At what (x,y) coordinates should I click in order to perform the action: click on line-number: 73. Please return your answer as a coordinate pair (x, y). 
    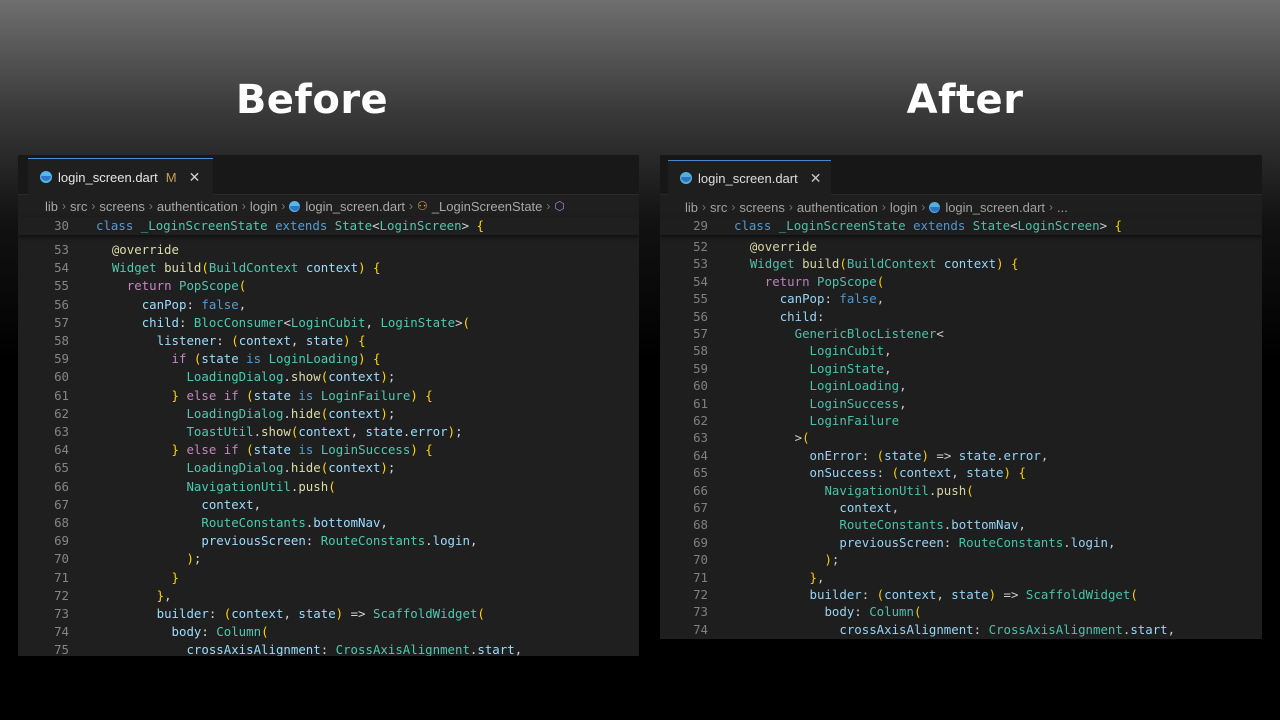
    Looking at the image, I should click on (700, 612).